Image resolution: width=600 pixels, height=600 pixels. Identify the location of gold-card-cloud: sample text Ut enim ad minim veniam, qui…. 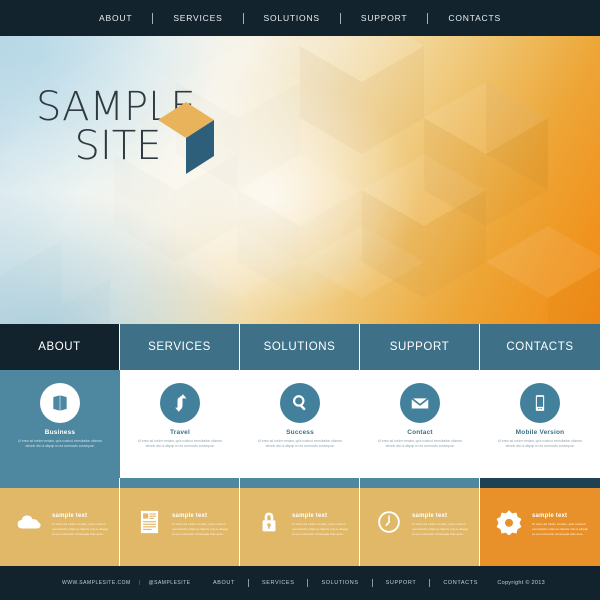
(60, 522).